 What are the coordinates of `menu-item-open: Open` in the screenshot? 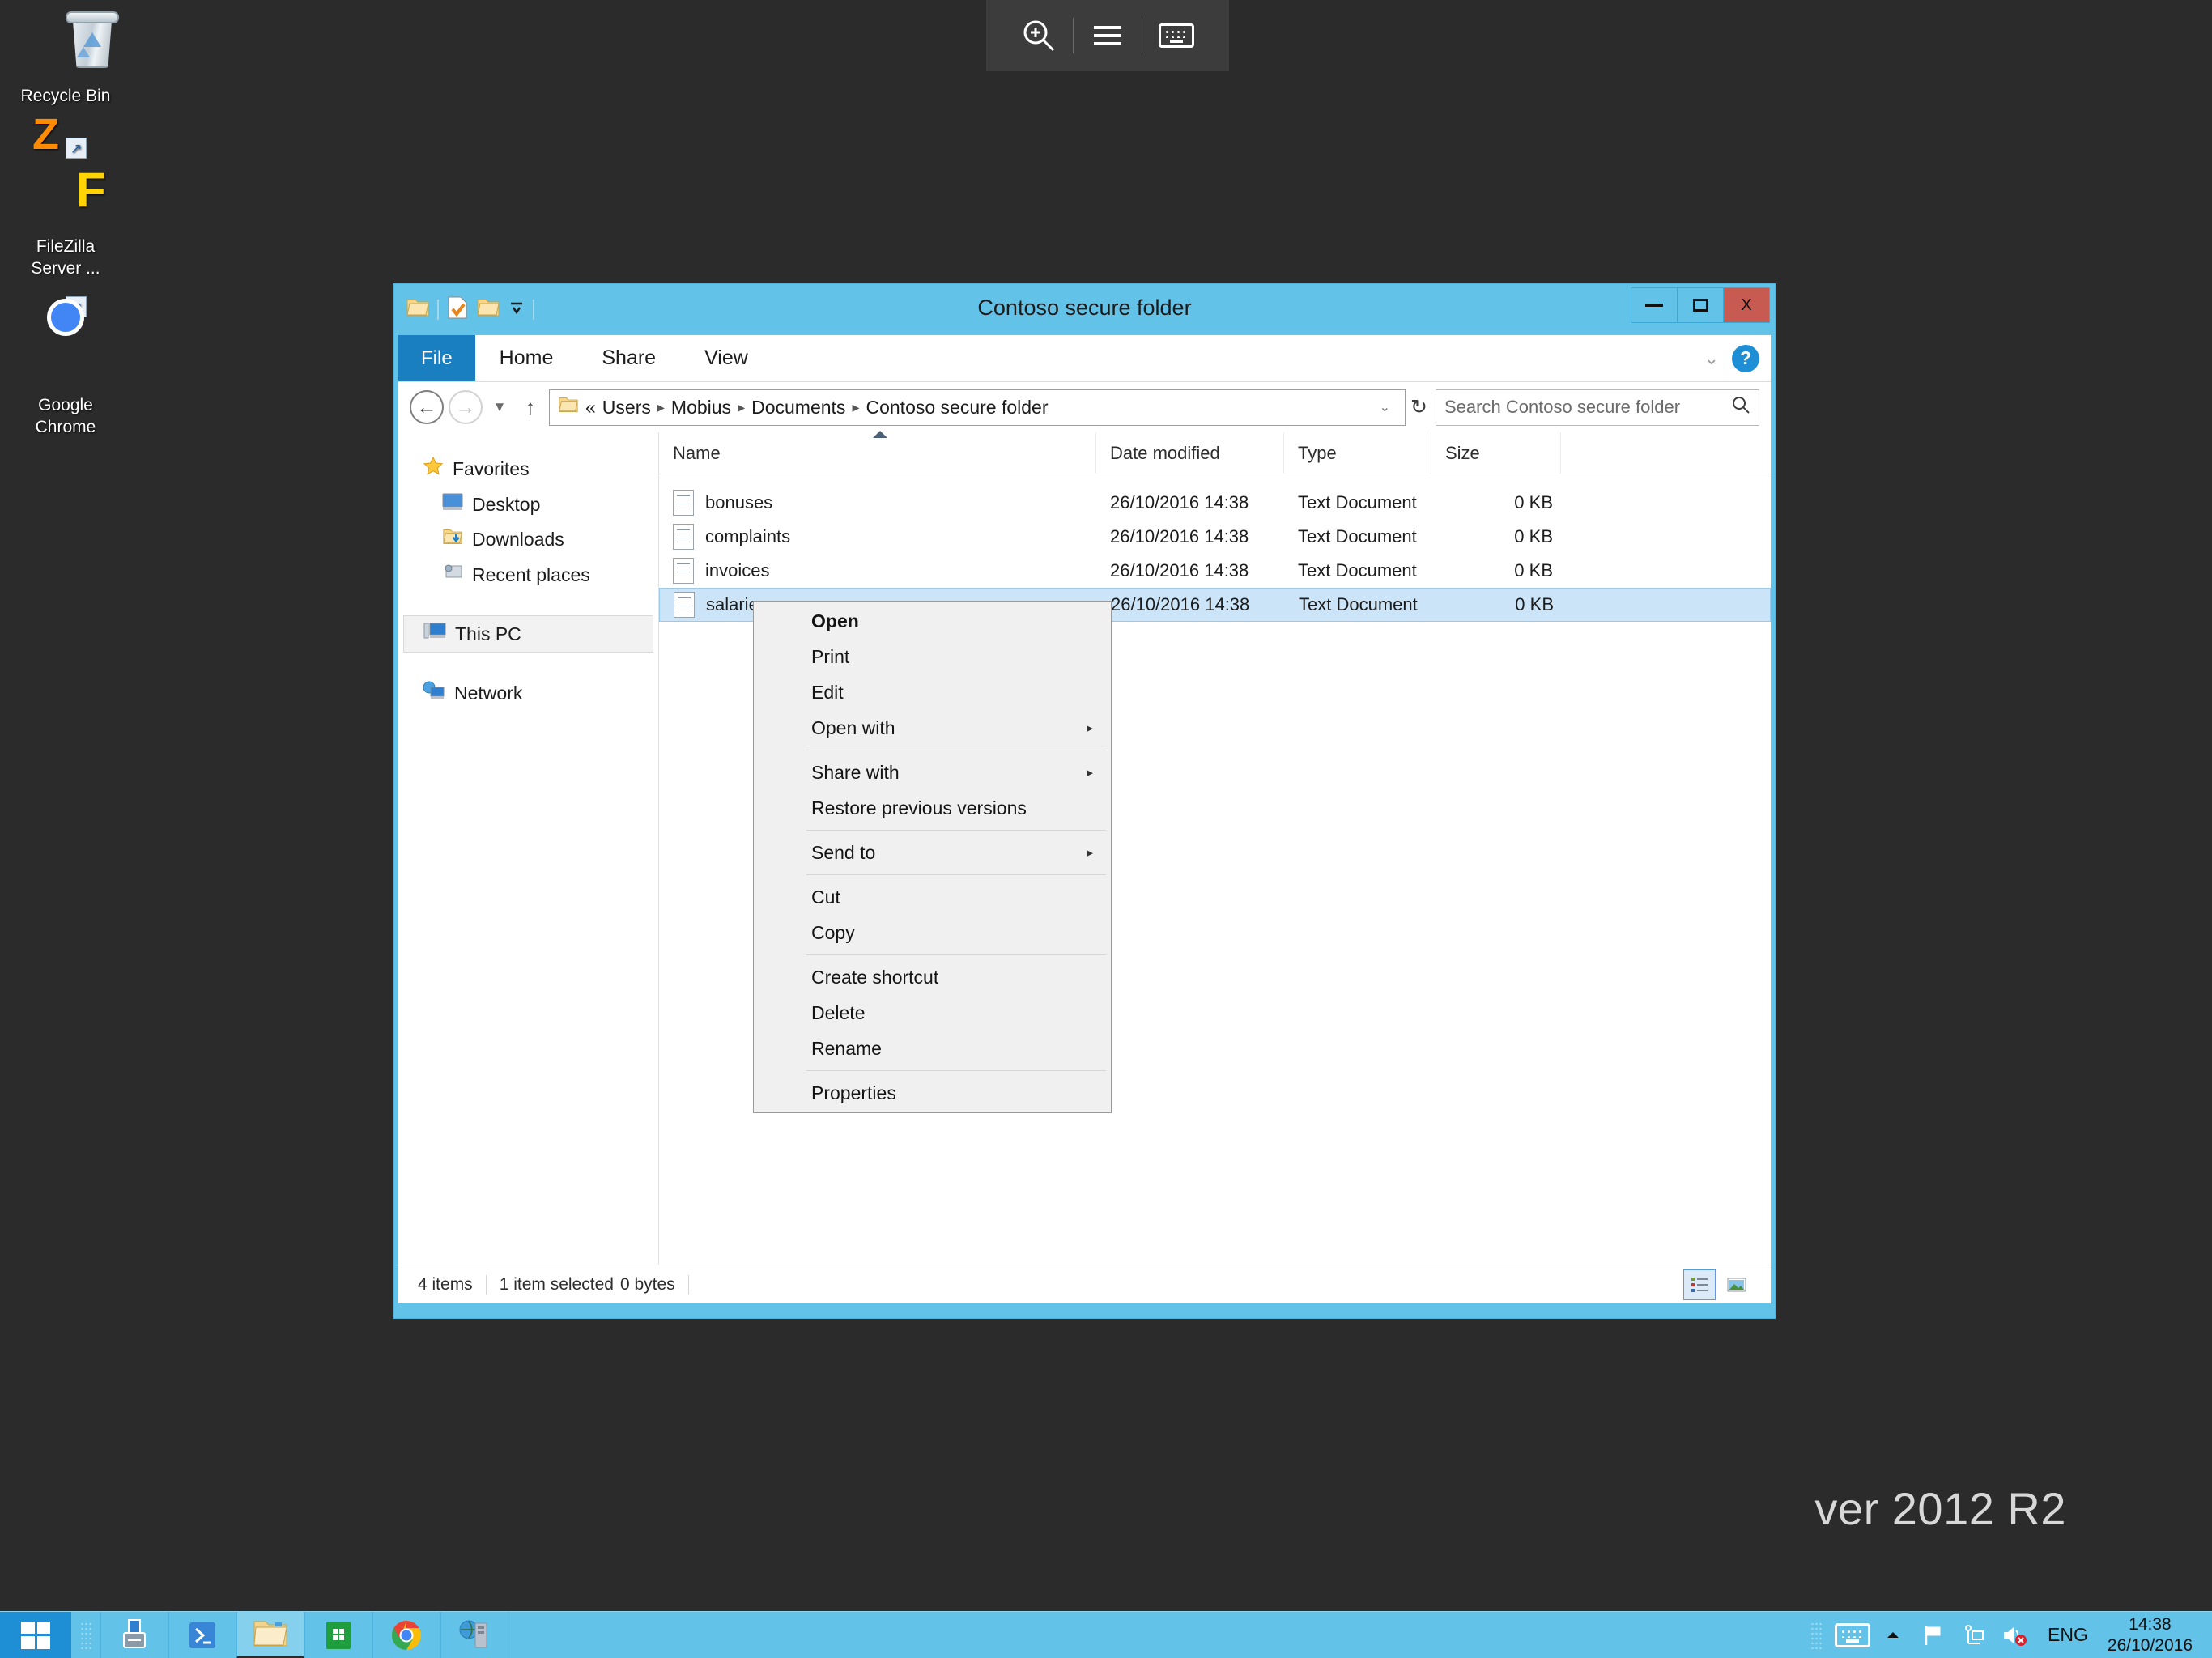 It's located at (933, 621).